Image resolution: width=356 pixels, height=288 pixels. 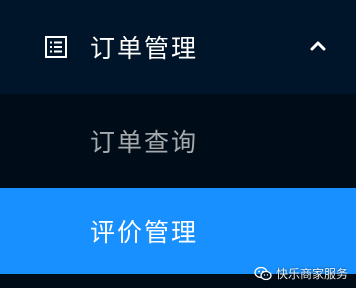 I want to click on menu-item-label: 评价管理, so click(x=144, y=232).